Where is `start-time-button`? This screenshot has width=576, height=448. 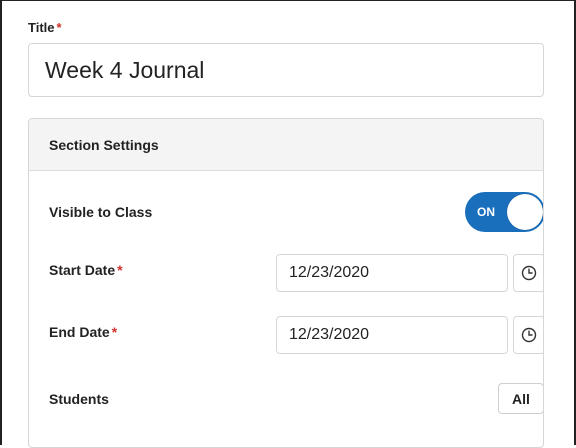 start-time-button is located at coordinates (528, 273).